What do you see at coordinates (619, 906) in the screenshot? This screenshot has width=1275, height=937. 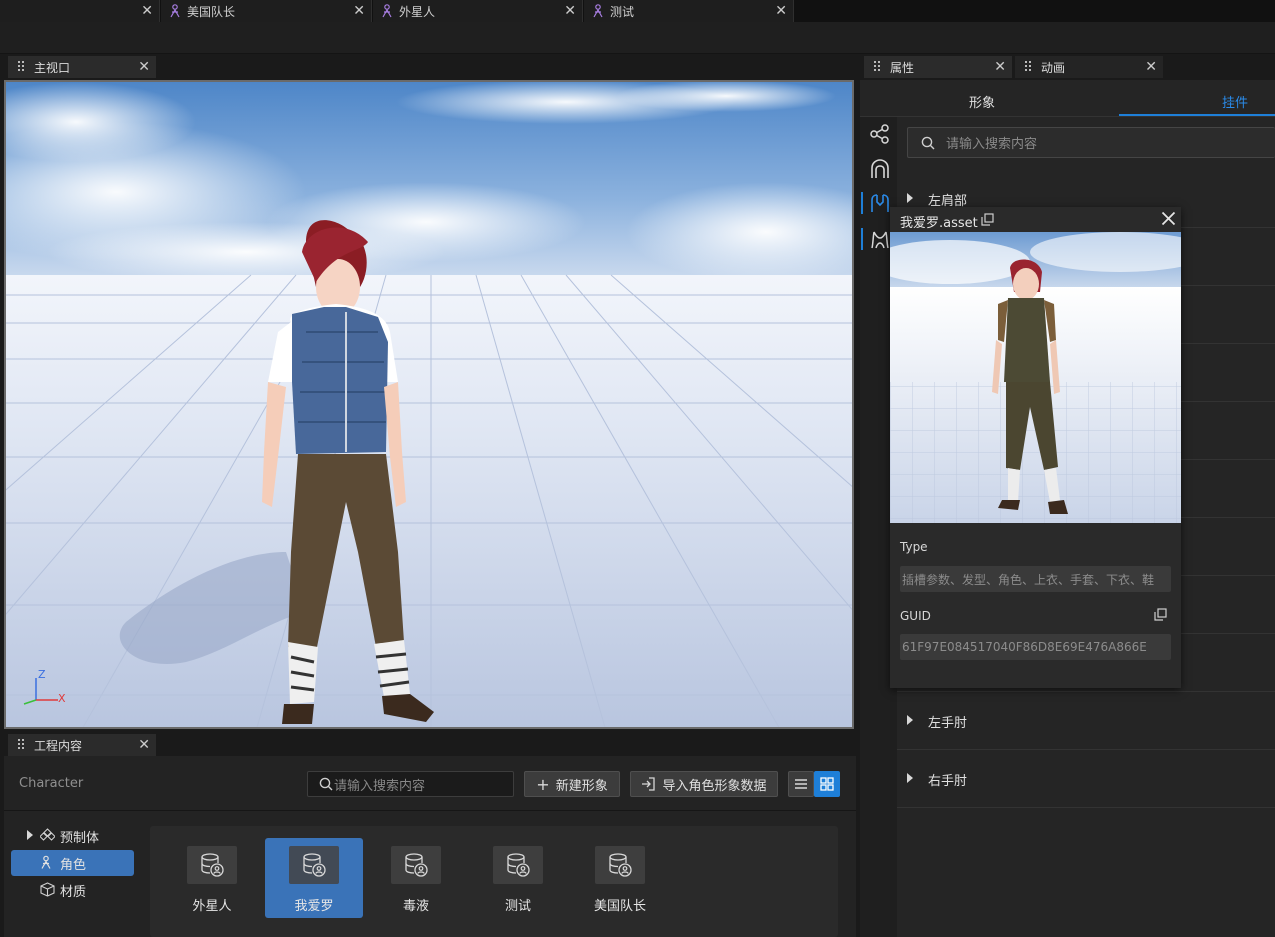 I see `asset-name: 美国队长` at bounding box center [619, 906].